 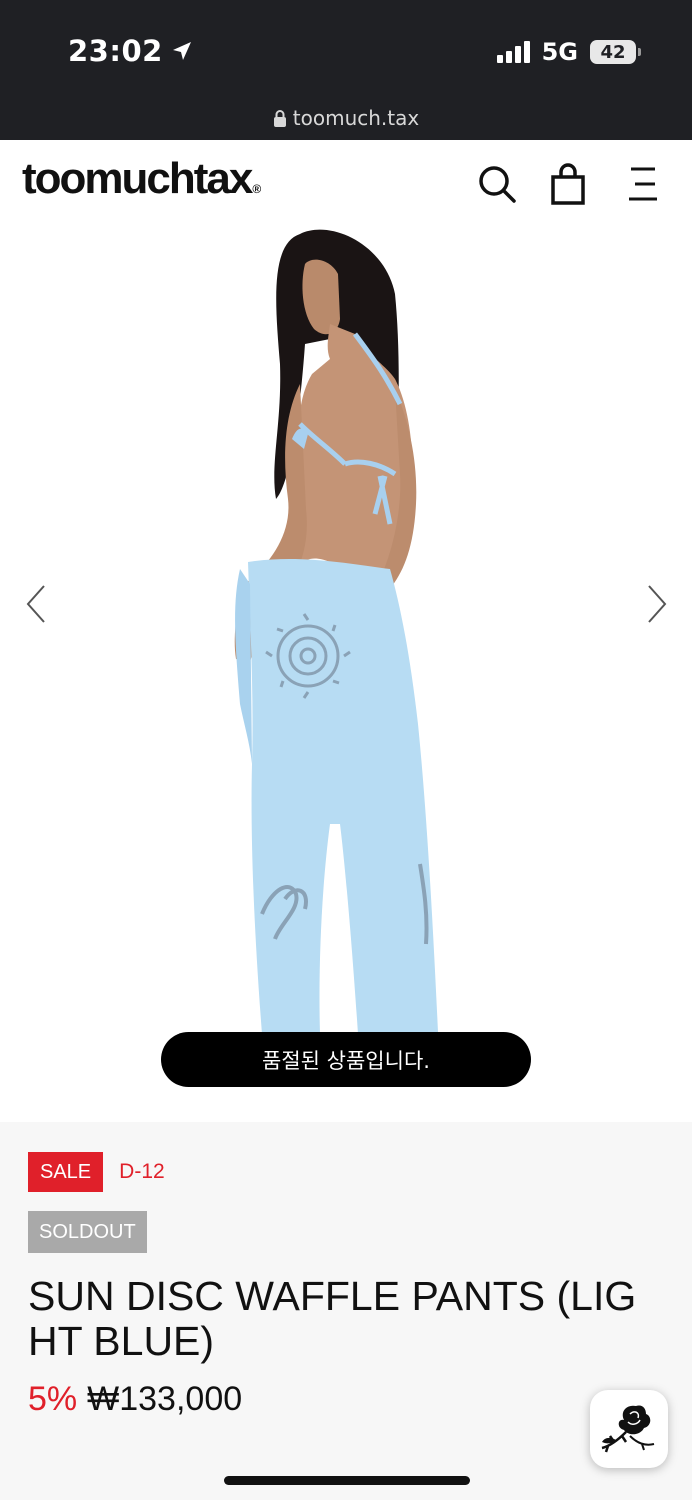 I want to click on menu-icon, so click(x=643, y=184).